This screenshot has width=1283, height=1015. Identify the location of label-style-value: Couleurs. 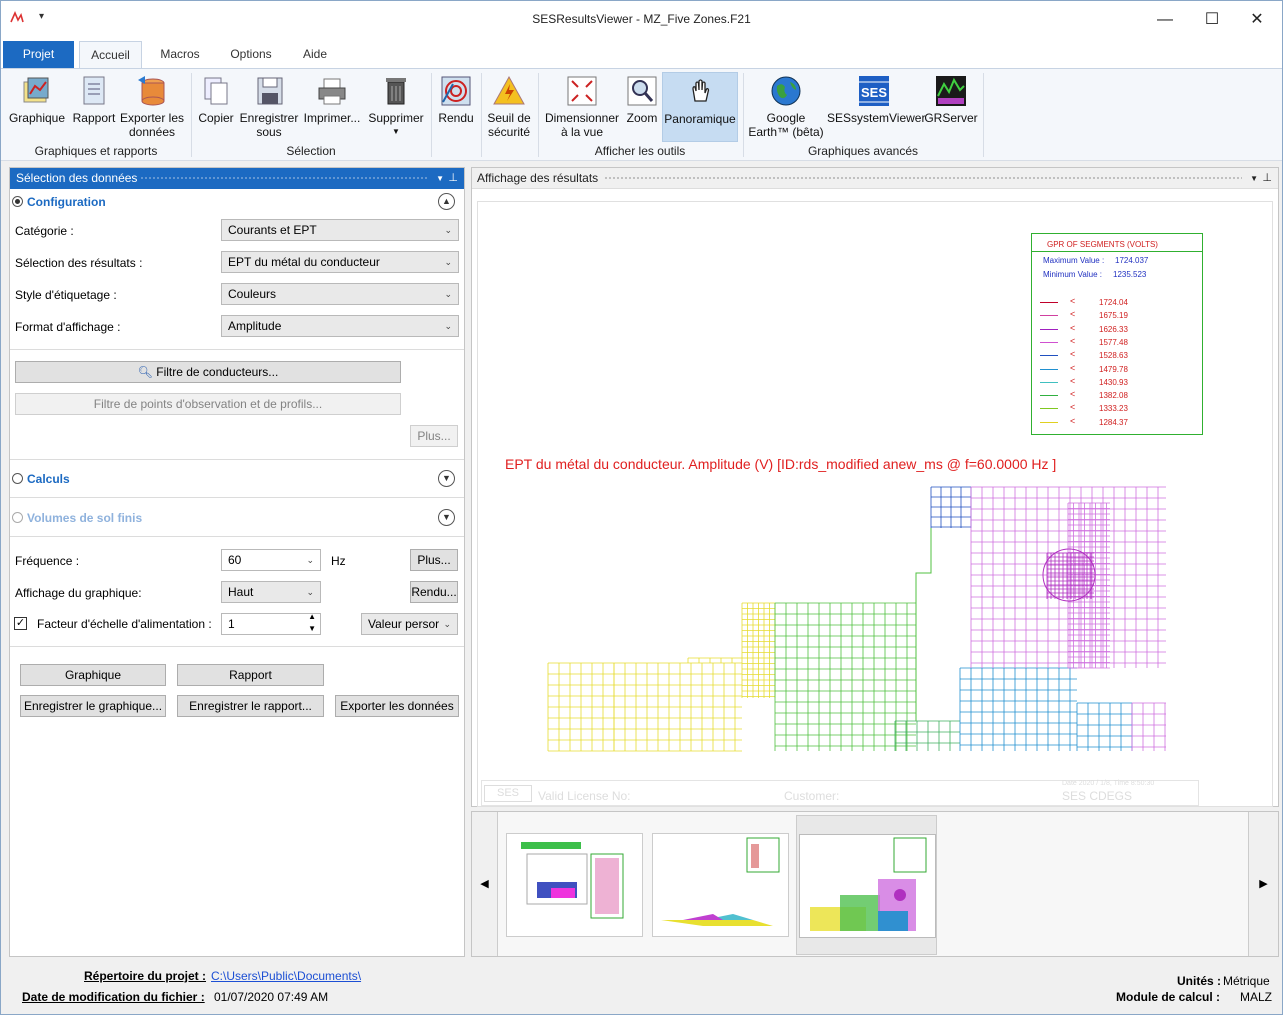
(252, 294).